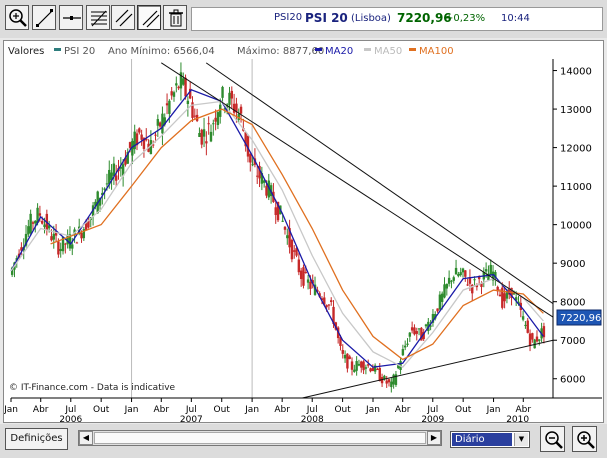  Describe the element at coordinates (465, 18) in the screenshot. I see `quote-change: +0,23%` at that location.